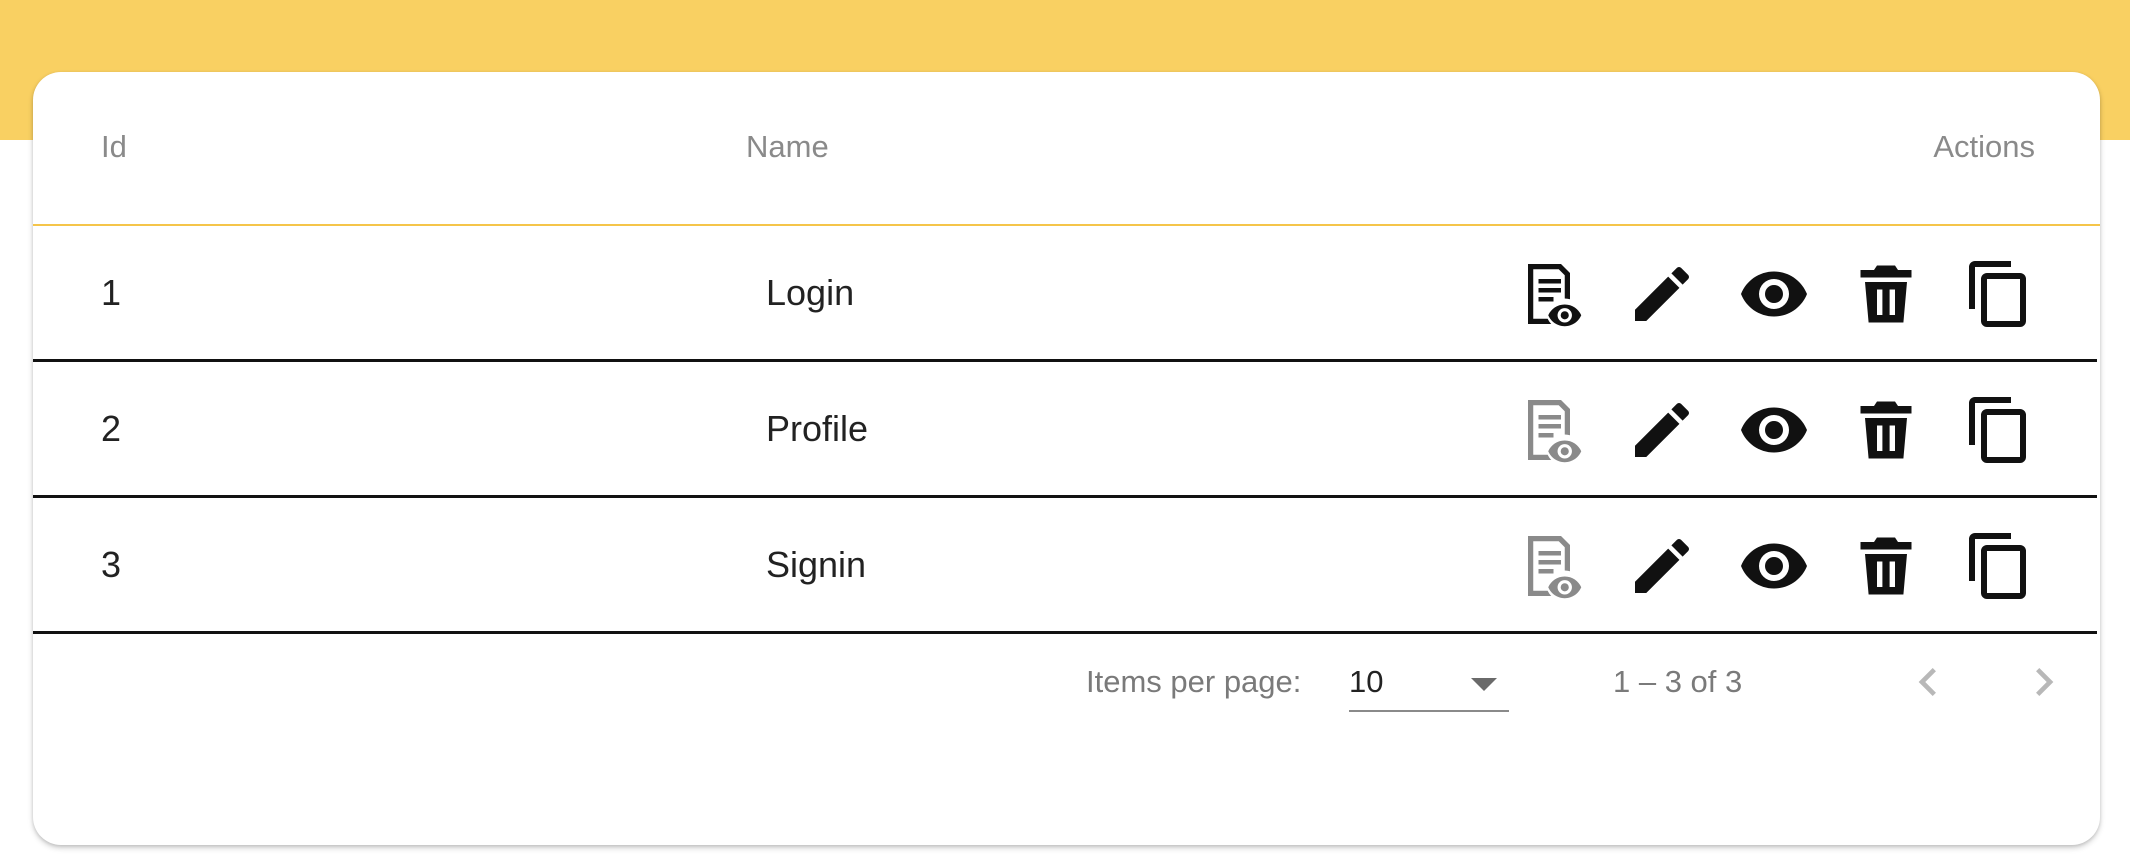 The image size is (2130, 867). Describe the element at coordinates (111, 428) in the screenshot. I see `row-id-cell: 2` at that location.